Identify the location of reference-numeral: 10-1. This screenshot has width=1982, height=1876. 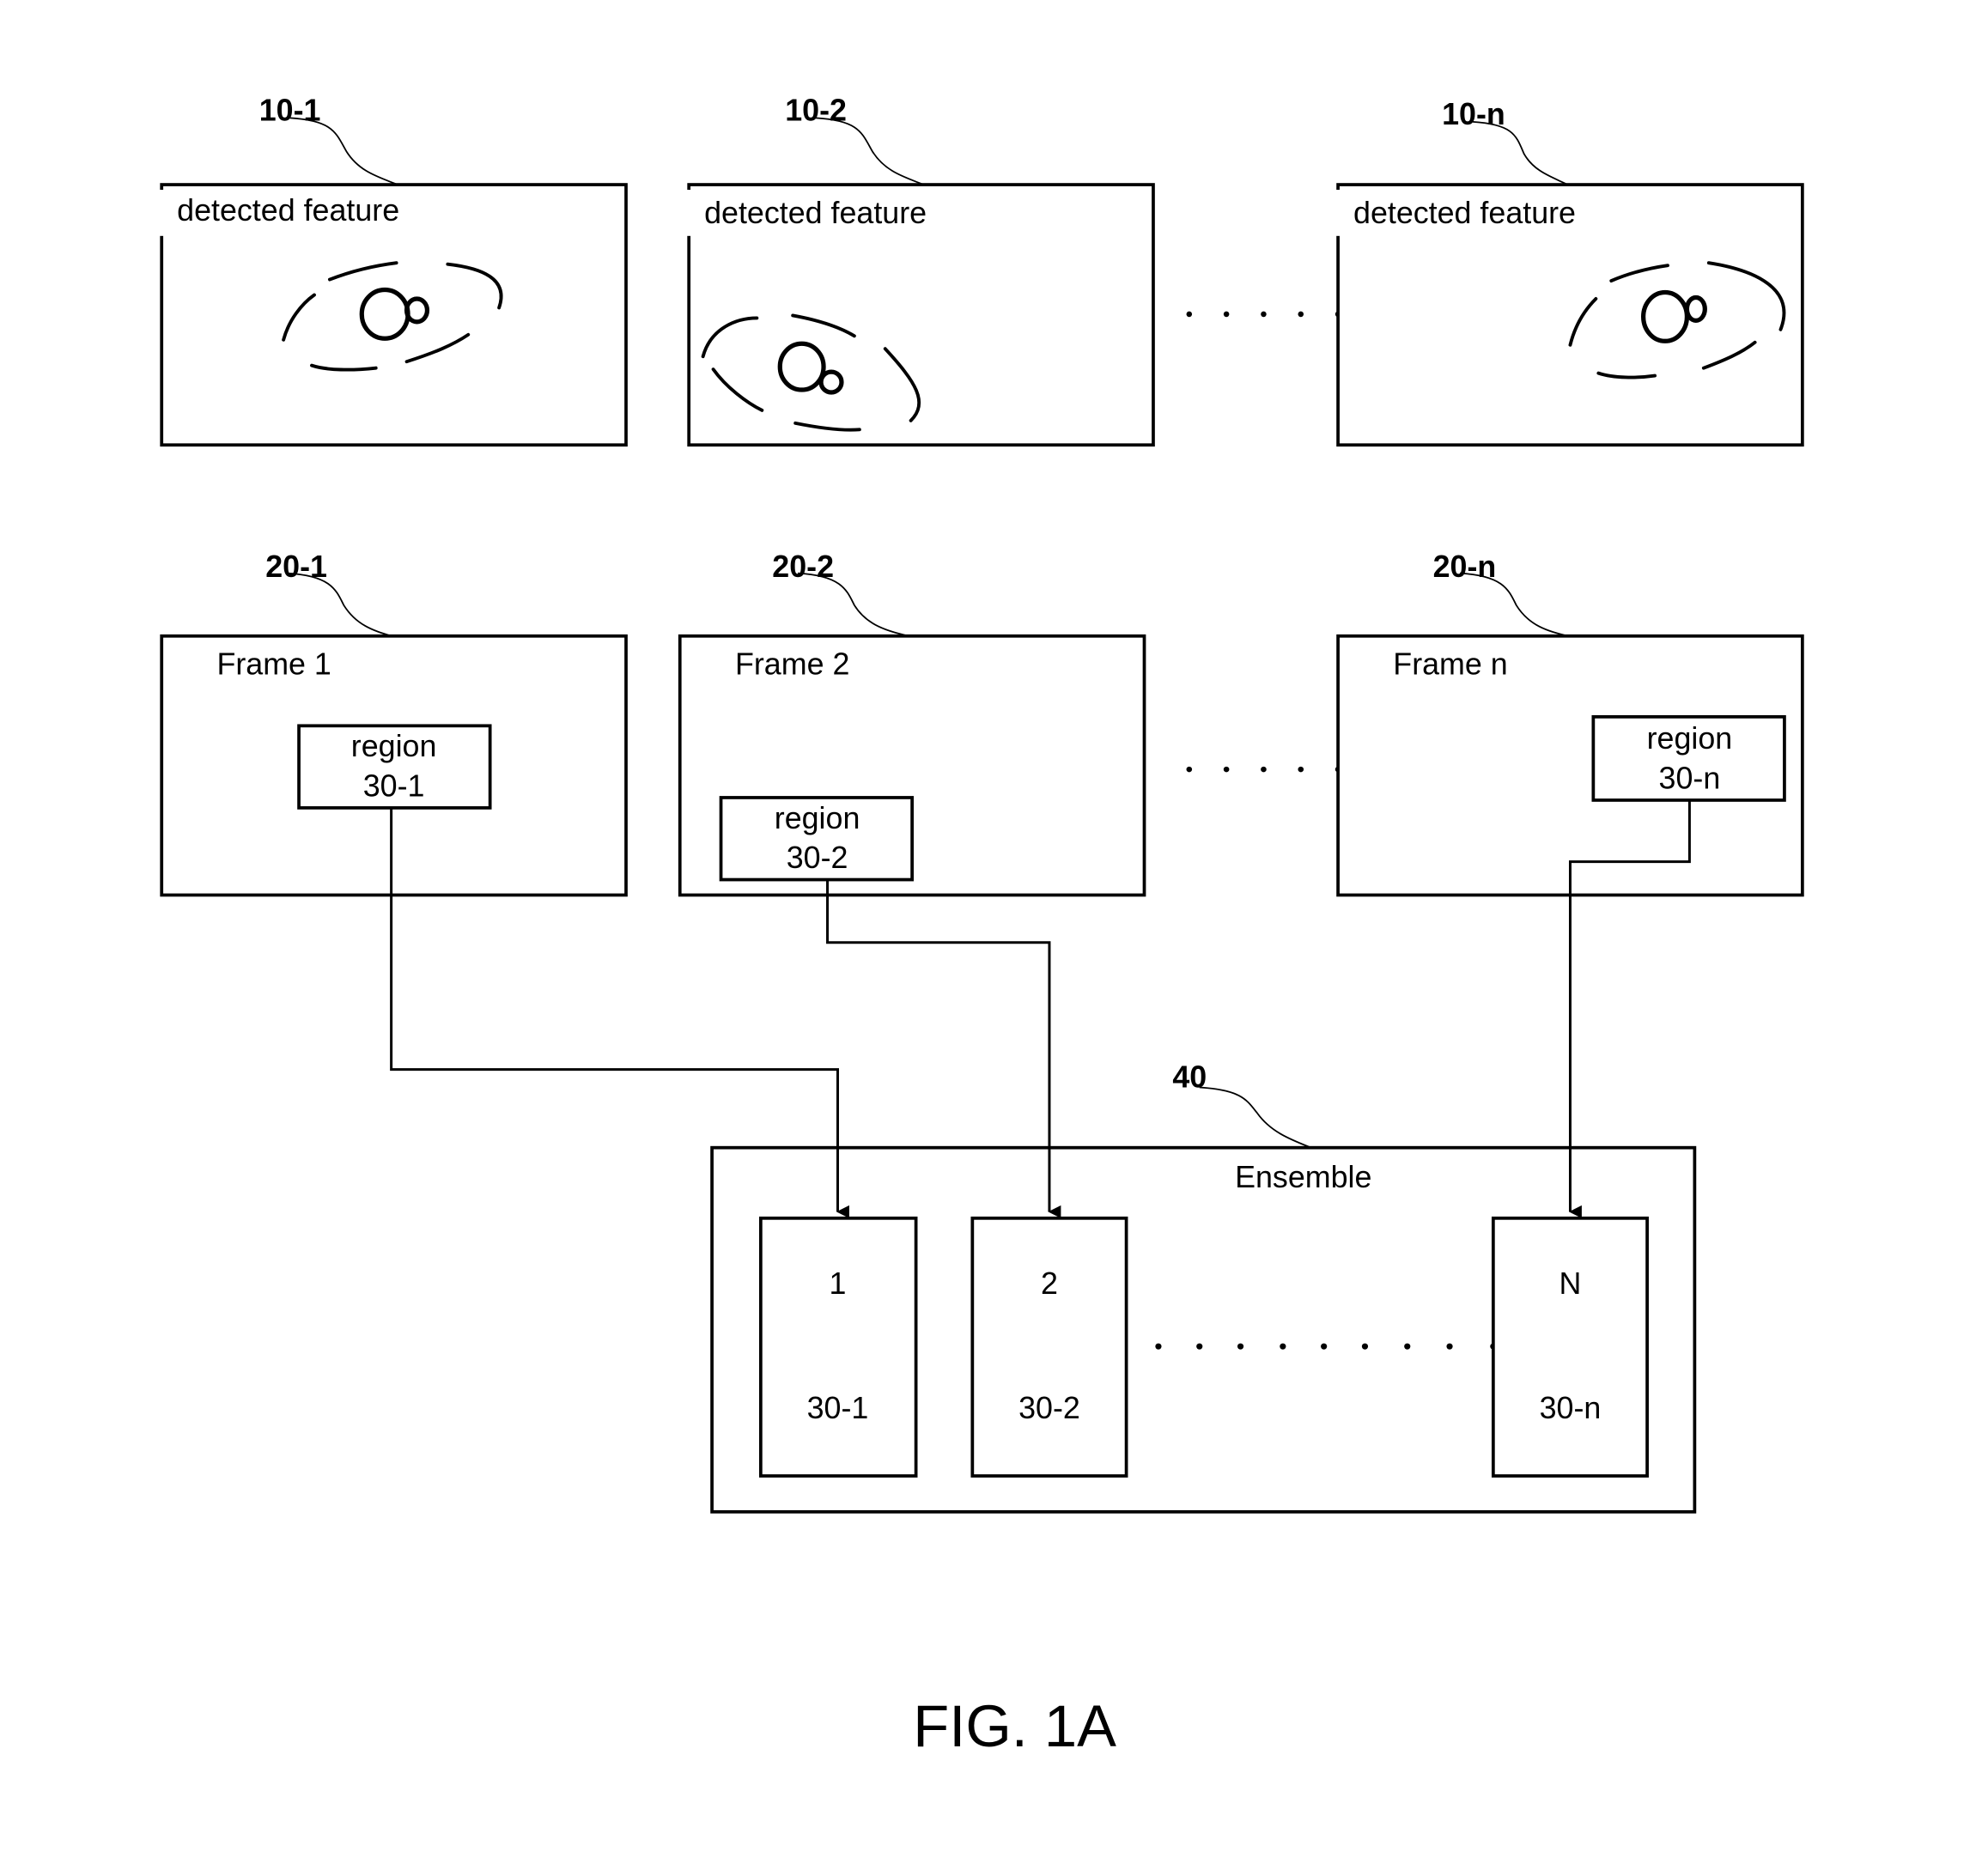
(290, 110).